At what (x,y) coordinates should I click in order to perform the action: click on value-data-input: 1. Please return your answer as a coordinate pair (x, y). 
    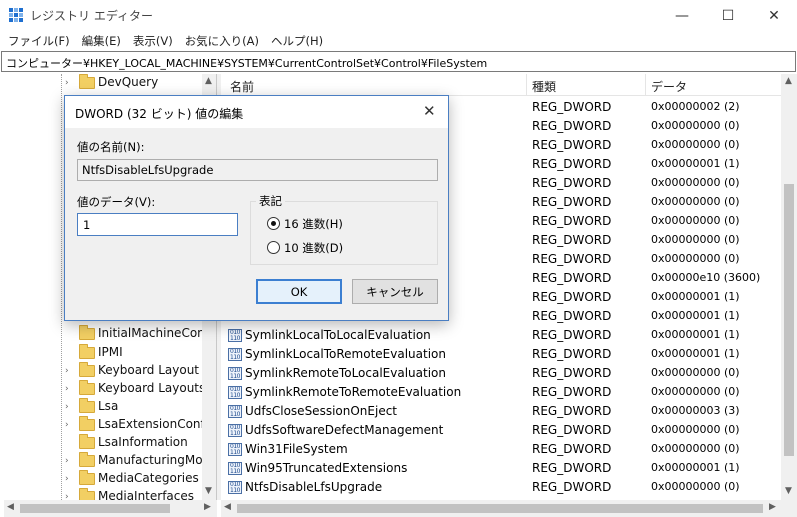
    Looking at the image, I should click on (157, 224).